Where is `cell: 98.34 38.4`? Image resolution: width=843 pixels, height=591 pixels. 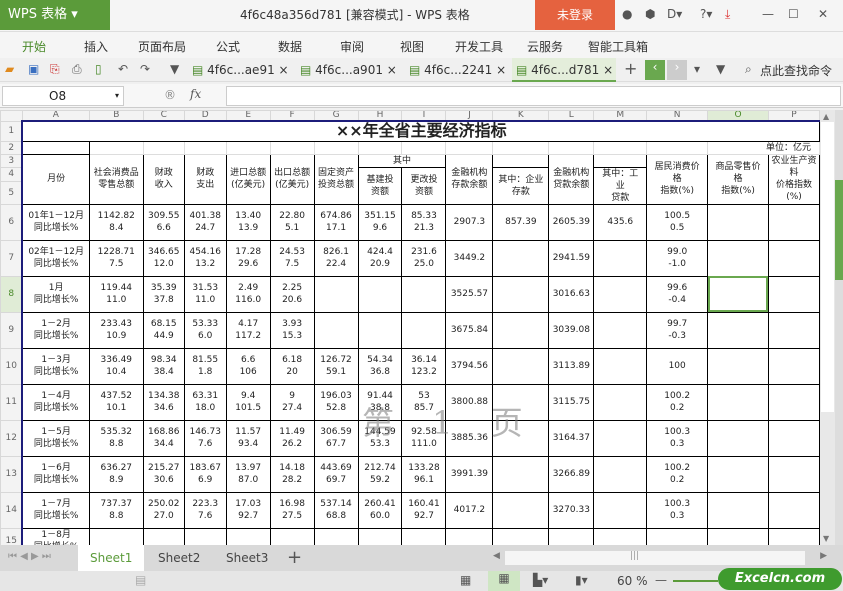 cell: 98.34 38.4 is located at coordinates (163, 366).